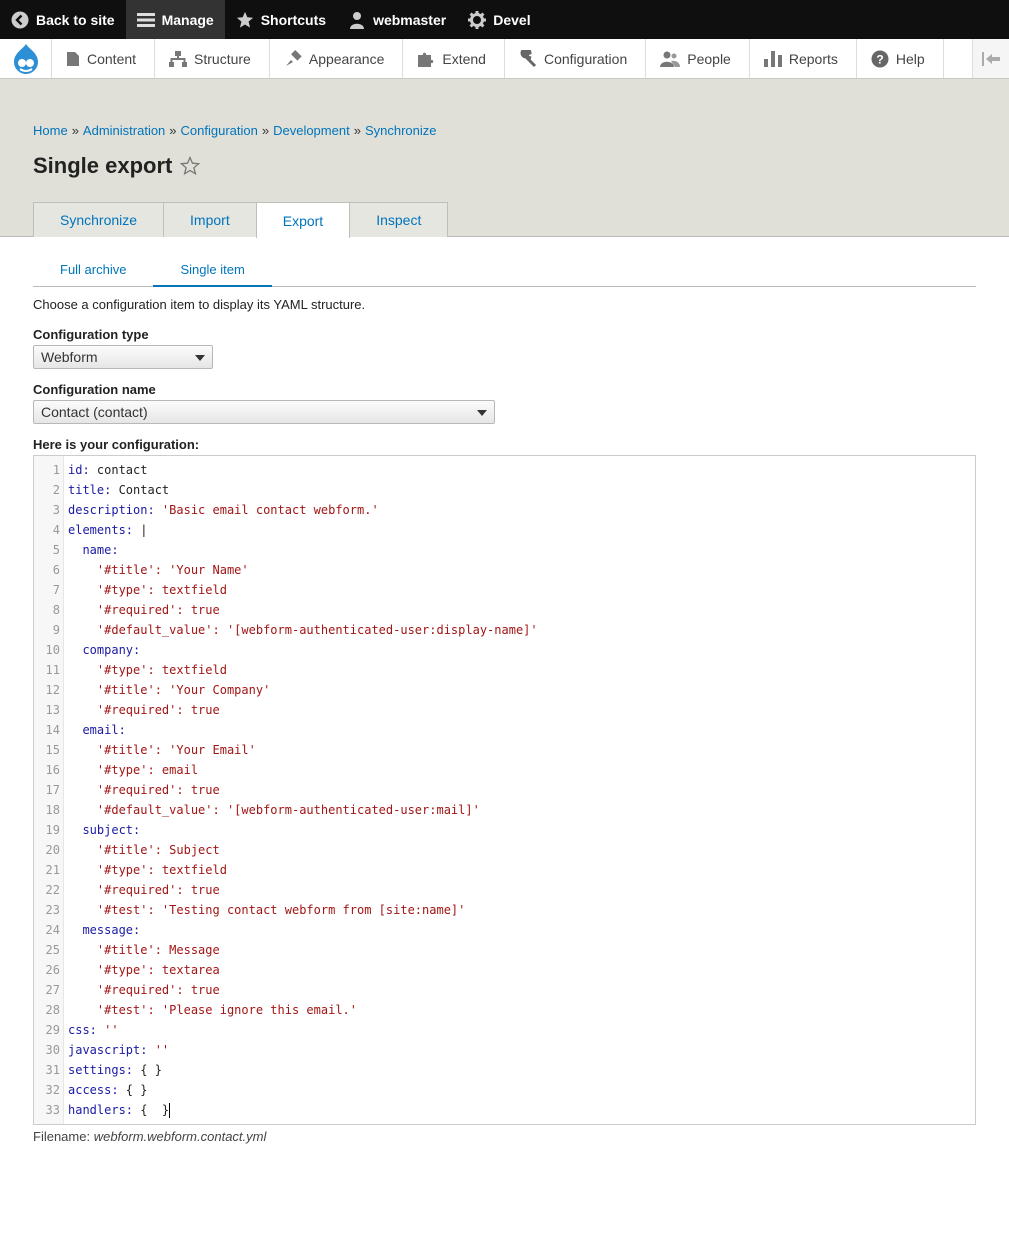 The width and height of the screenshot is (1009, 1238). What do you see at coordinates (145, 20) in the screenshot?
I see `menu-icon` at bounding box center [145, 20].